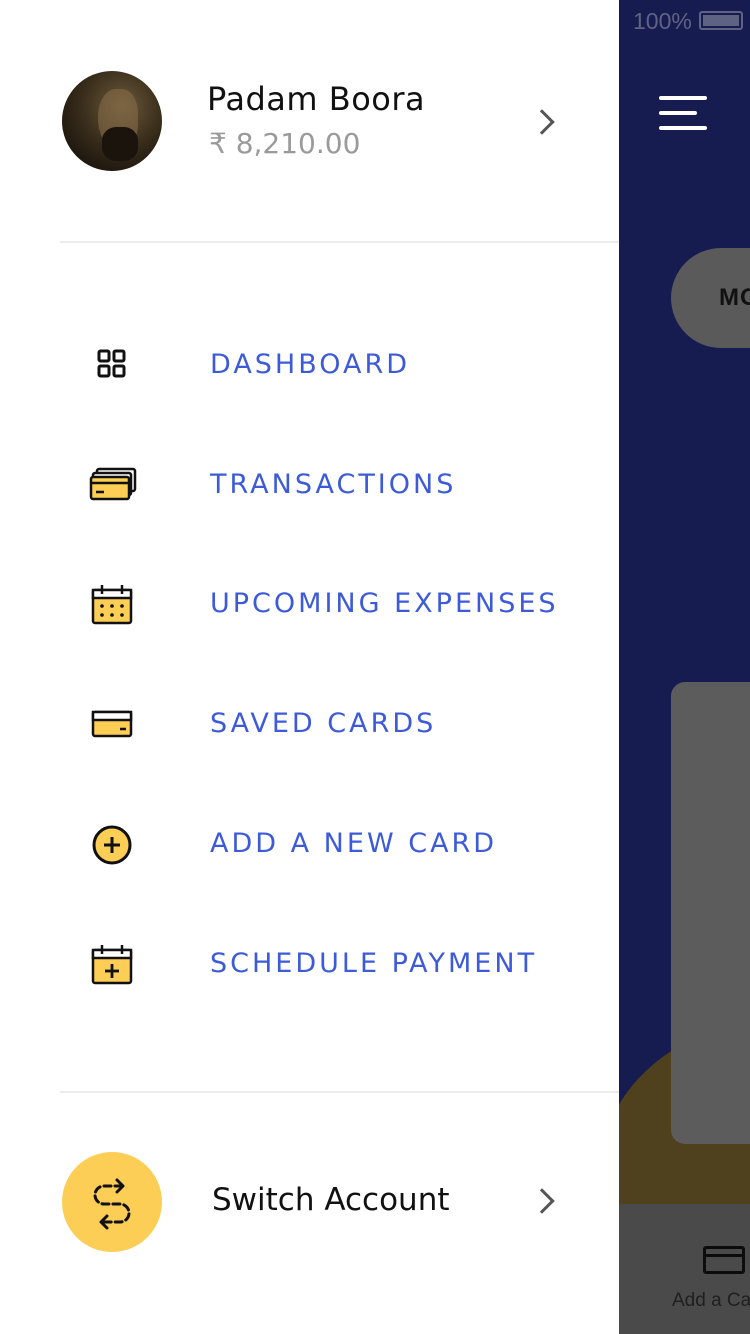  What do you see at coordinates (684, 115) in the screenshot?
I see `hamburger-menu-icon` at bounding box center [684, 115].